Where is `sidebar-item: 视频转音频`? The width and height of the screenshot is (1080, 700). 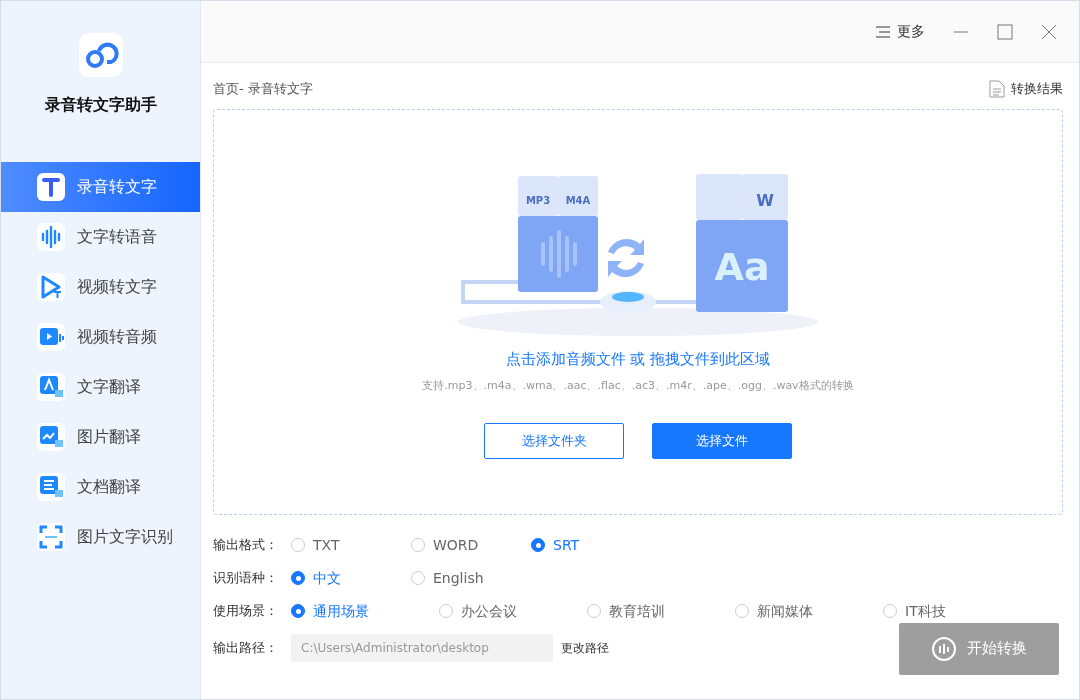
sidebar-item: 视频转音频 is located at coordinates (100, 337).